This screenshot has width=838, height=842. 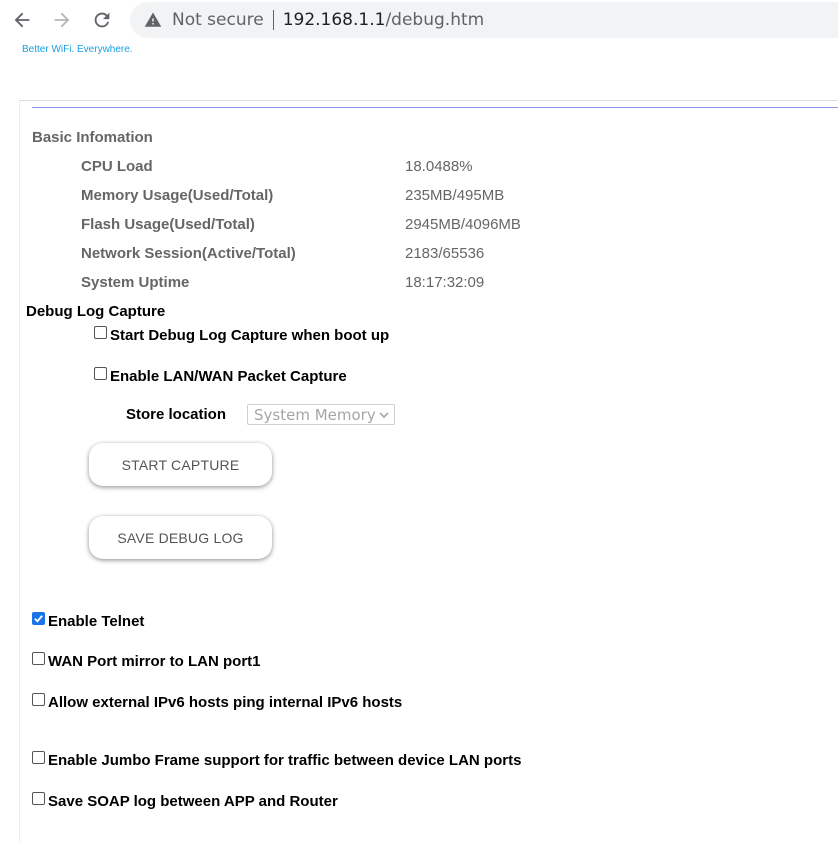 I want to click on store-location-select: System Memory, so click(x=321, y=414).